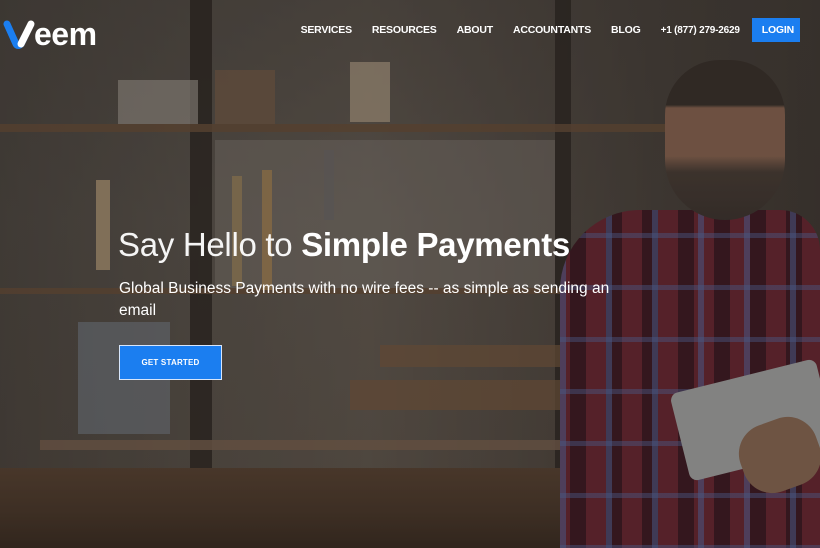  Describe the element at coordinates (210, 244) in the screenshot. I see `hero-headline-light: Say Hello to` at that location.